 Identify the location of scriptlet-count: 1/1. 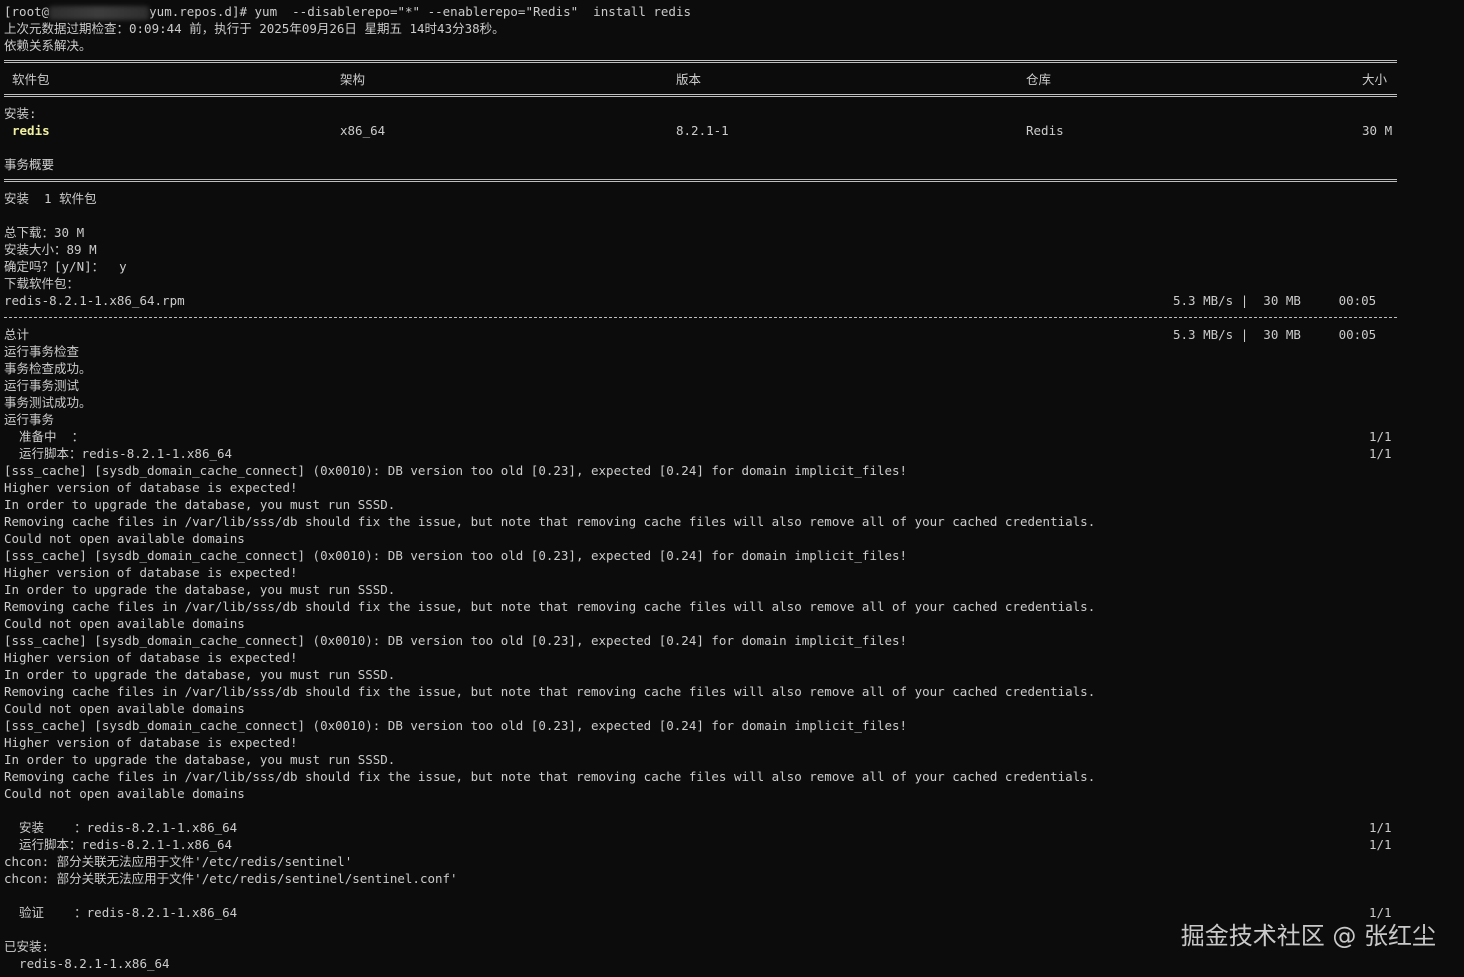
(1380, 453).